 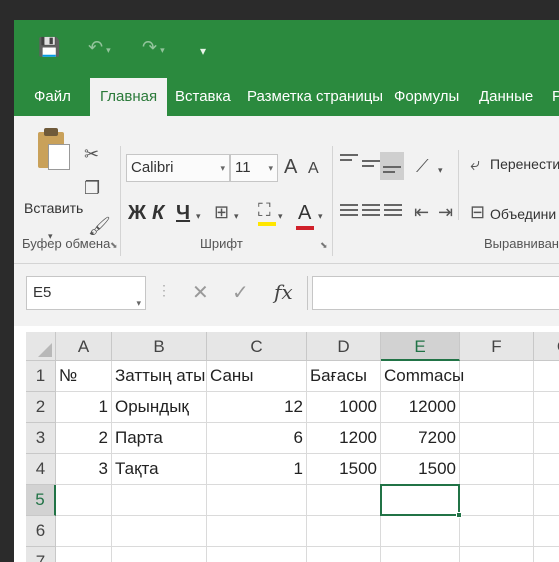 I want to click on cell-a7, so click(x=84, y=554).